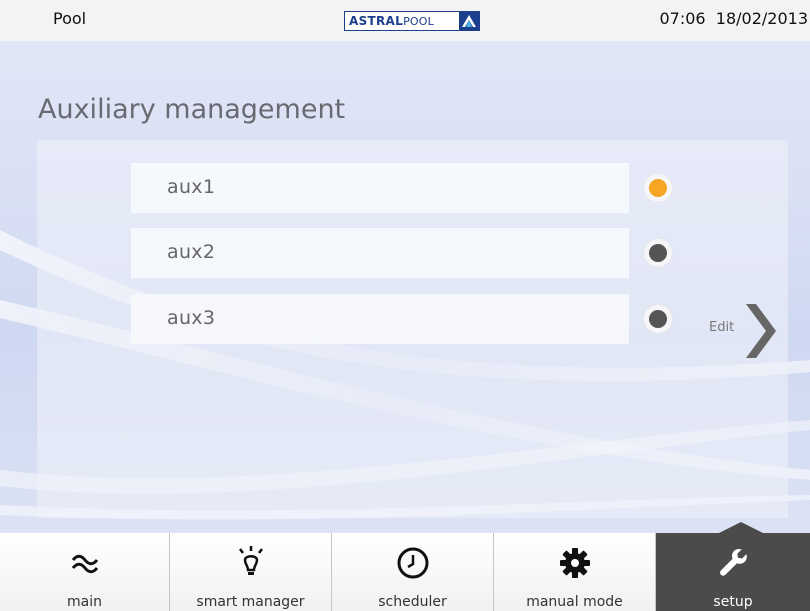 This screenshot has width=810, height=611. What do you see at coordinates (658, 319) in the screenshot?
I see `aux3-status-indicator` at bounding box center [658, 319].